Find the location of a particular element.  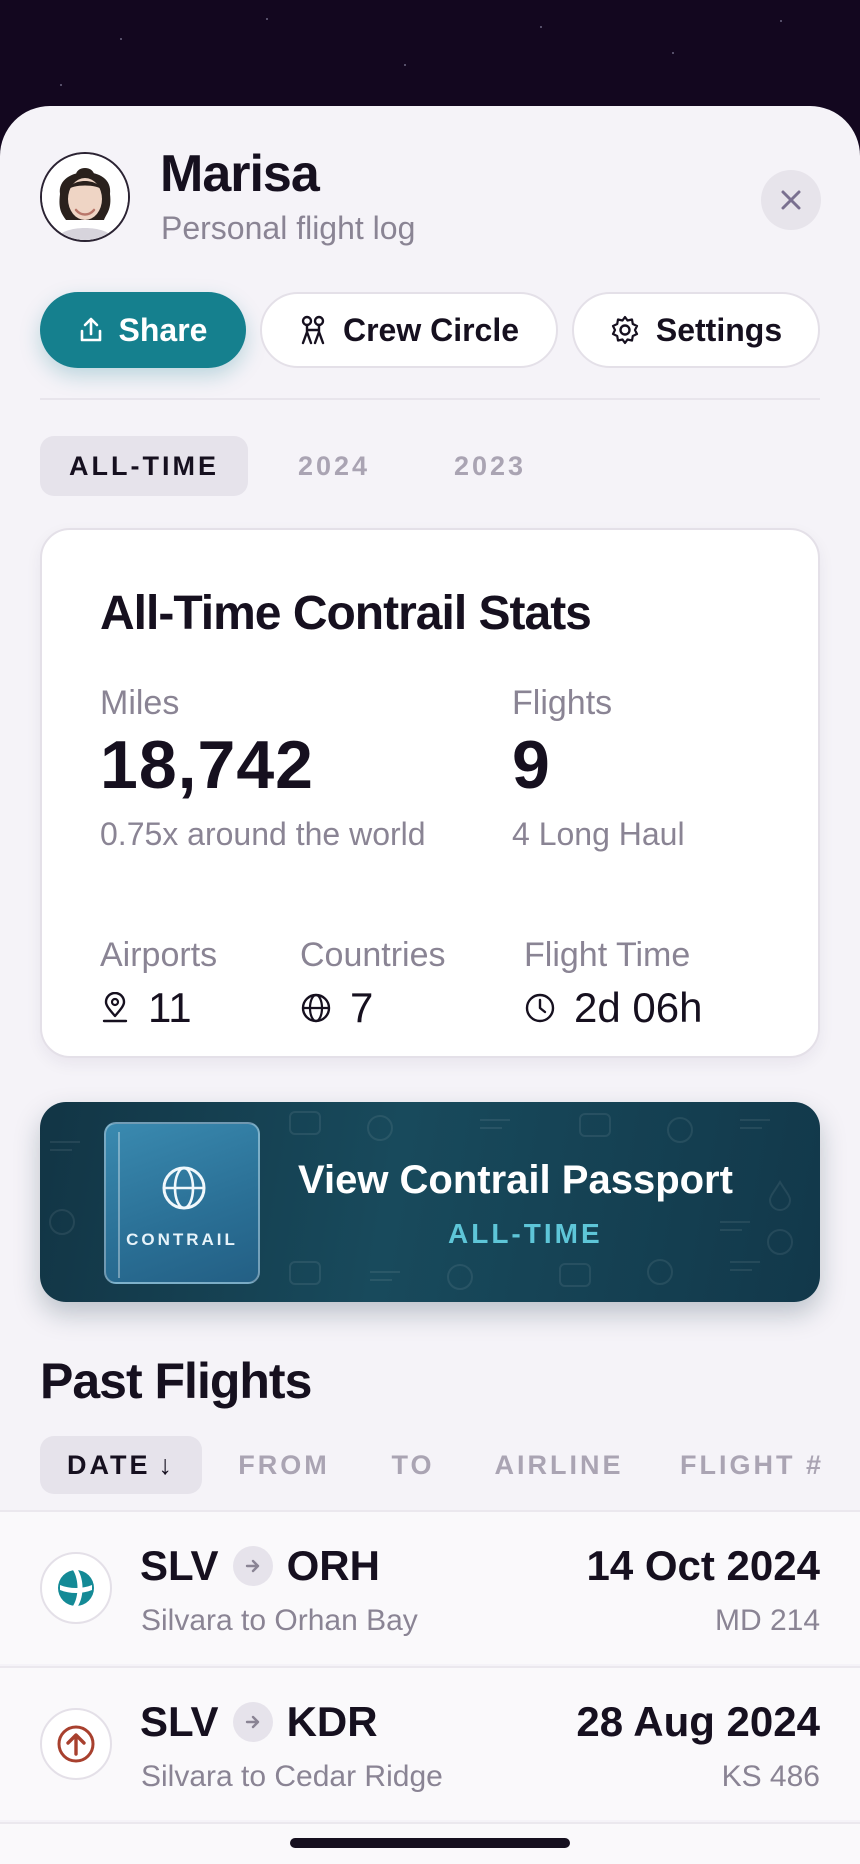

flight-date: 28 Aug 2024 is located at coordinates (698, 1721).